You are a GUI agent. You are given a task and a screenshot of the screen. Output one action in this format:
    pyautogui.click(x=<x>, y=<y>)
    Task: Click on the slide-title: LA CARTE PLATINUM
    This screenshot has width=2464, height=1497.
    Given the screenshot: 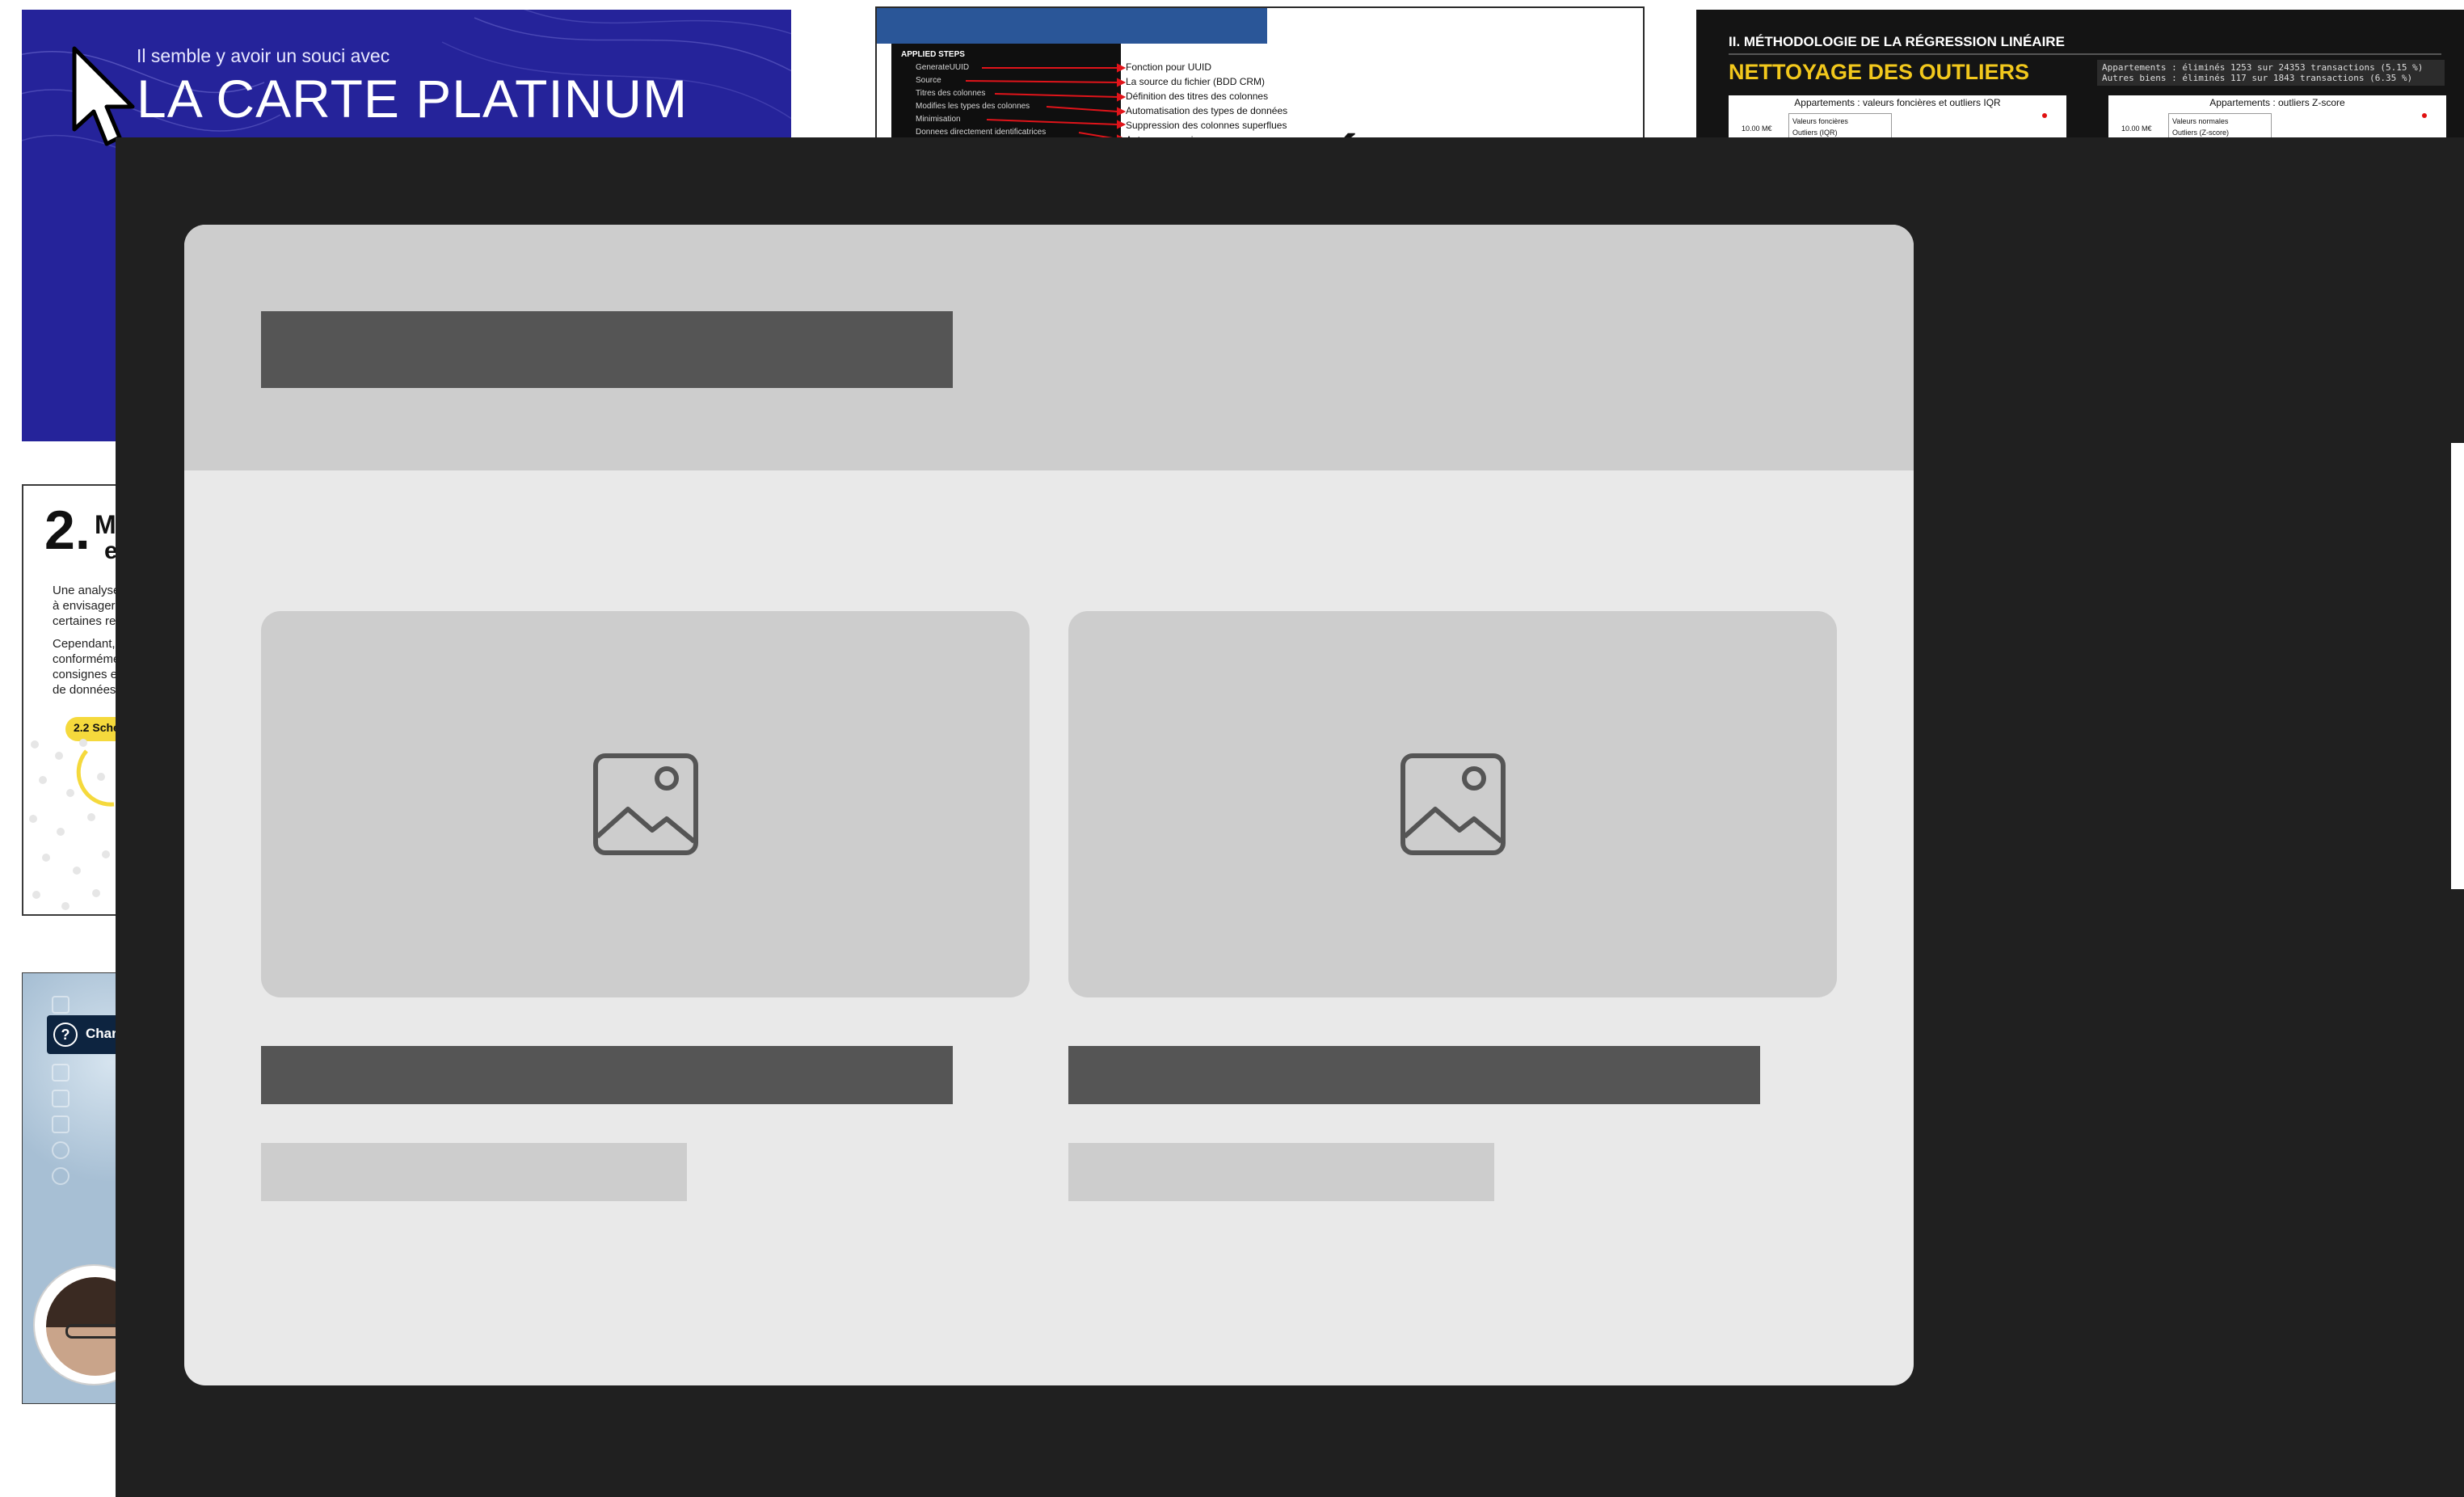 What is the action you would take?
    pyautogui.click(x=413, y=99)
    